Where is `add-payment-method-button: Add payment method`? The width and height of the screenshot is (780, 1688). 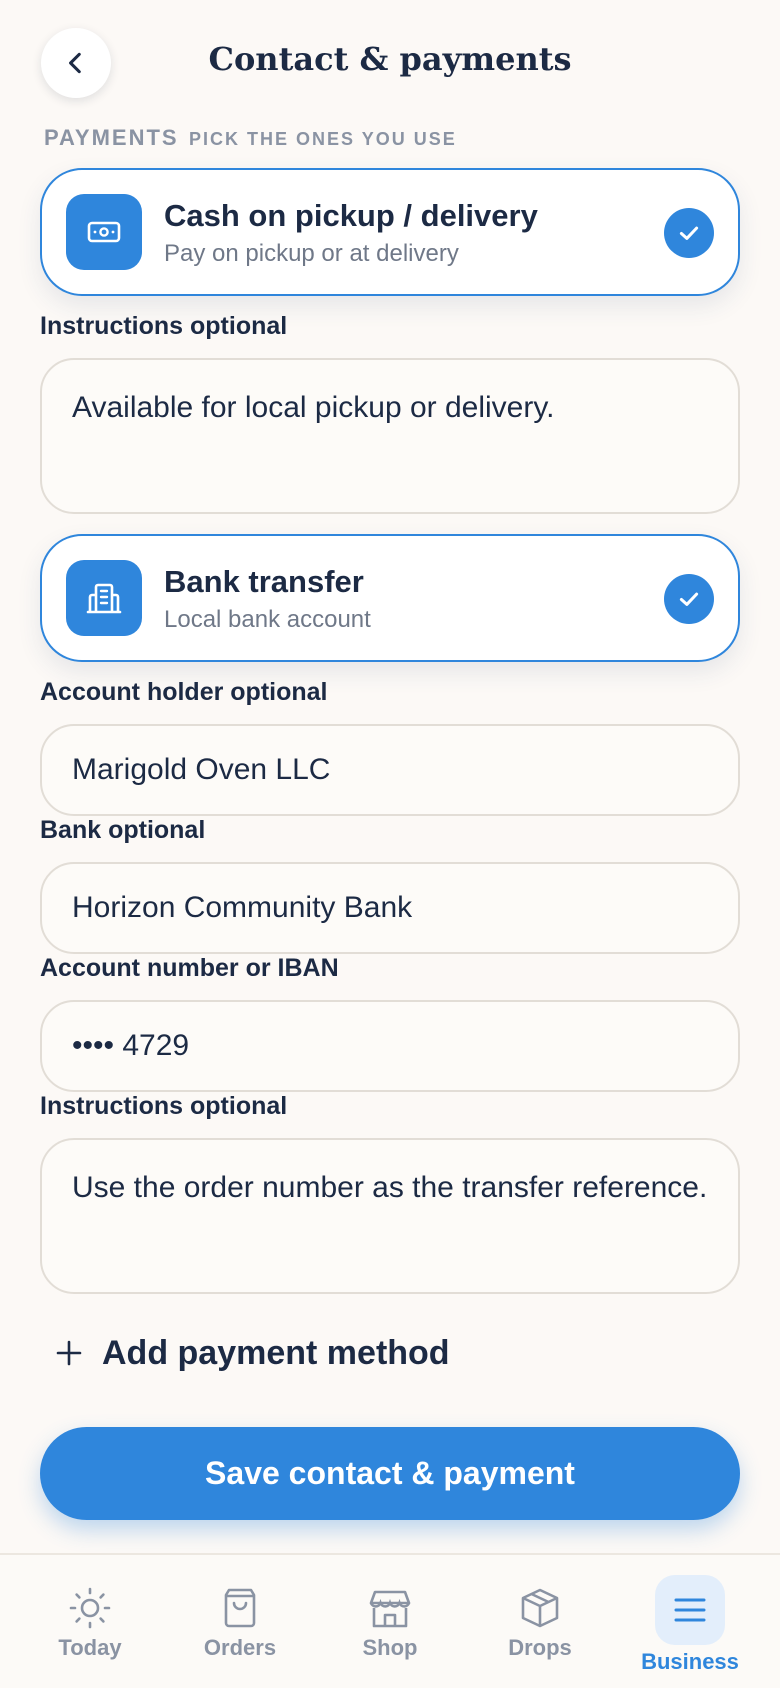 add-payment-method-button: Add payment method is located at coordinates (253, 1353).